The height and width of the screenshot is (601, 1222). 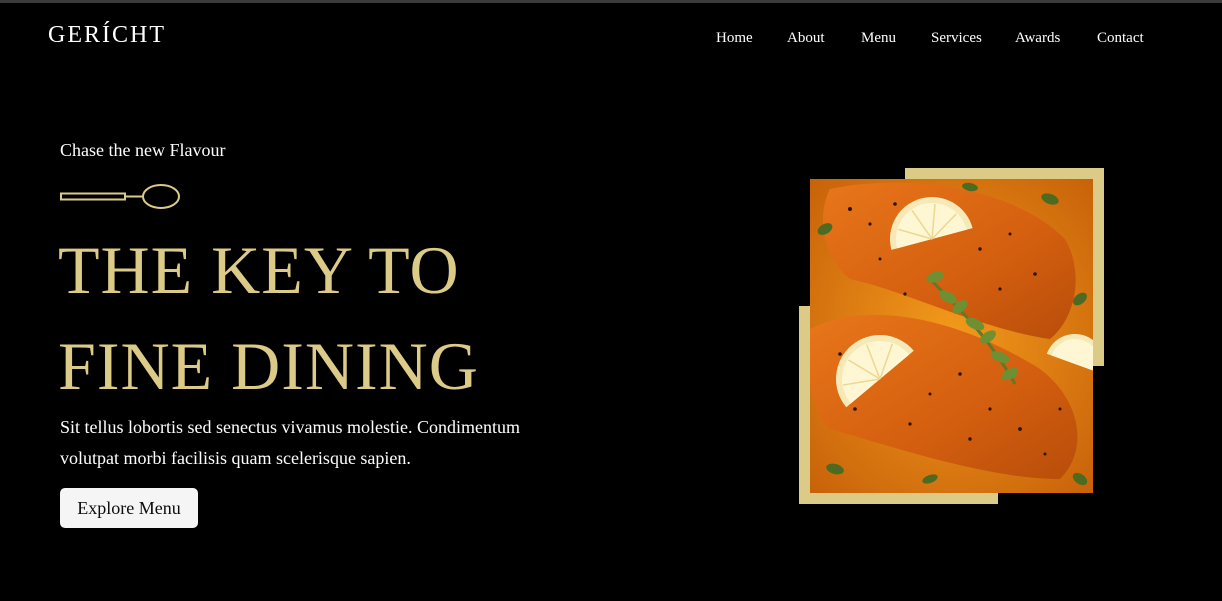 I want to click on hero-headline: THE KEY TO FINE DINING, so click(x=268, y=318).